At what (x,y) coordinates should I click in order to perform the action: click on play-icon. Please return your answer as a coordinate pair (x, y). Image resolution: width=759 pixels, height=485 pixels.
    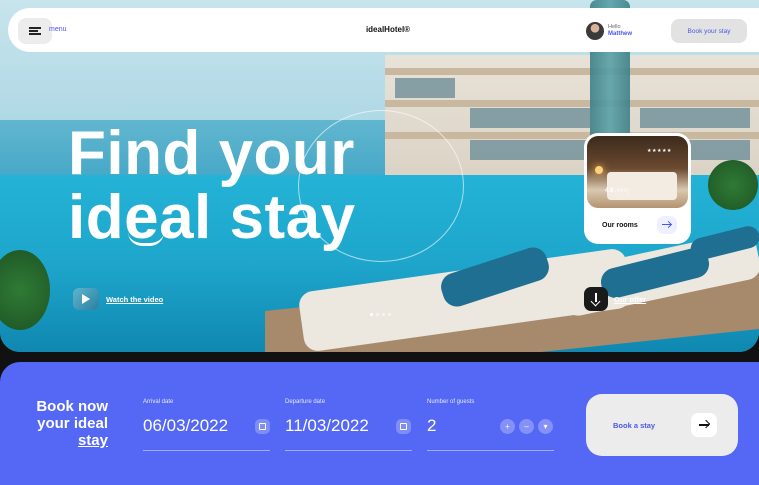
    Looking at the image, I should click on (86, 299).